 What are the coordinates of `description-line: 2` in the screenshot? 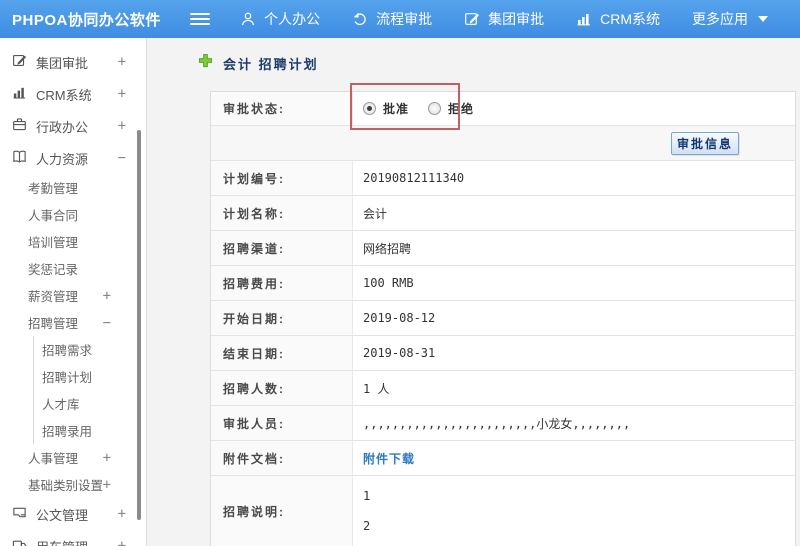 It's located at (367, 526).